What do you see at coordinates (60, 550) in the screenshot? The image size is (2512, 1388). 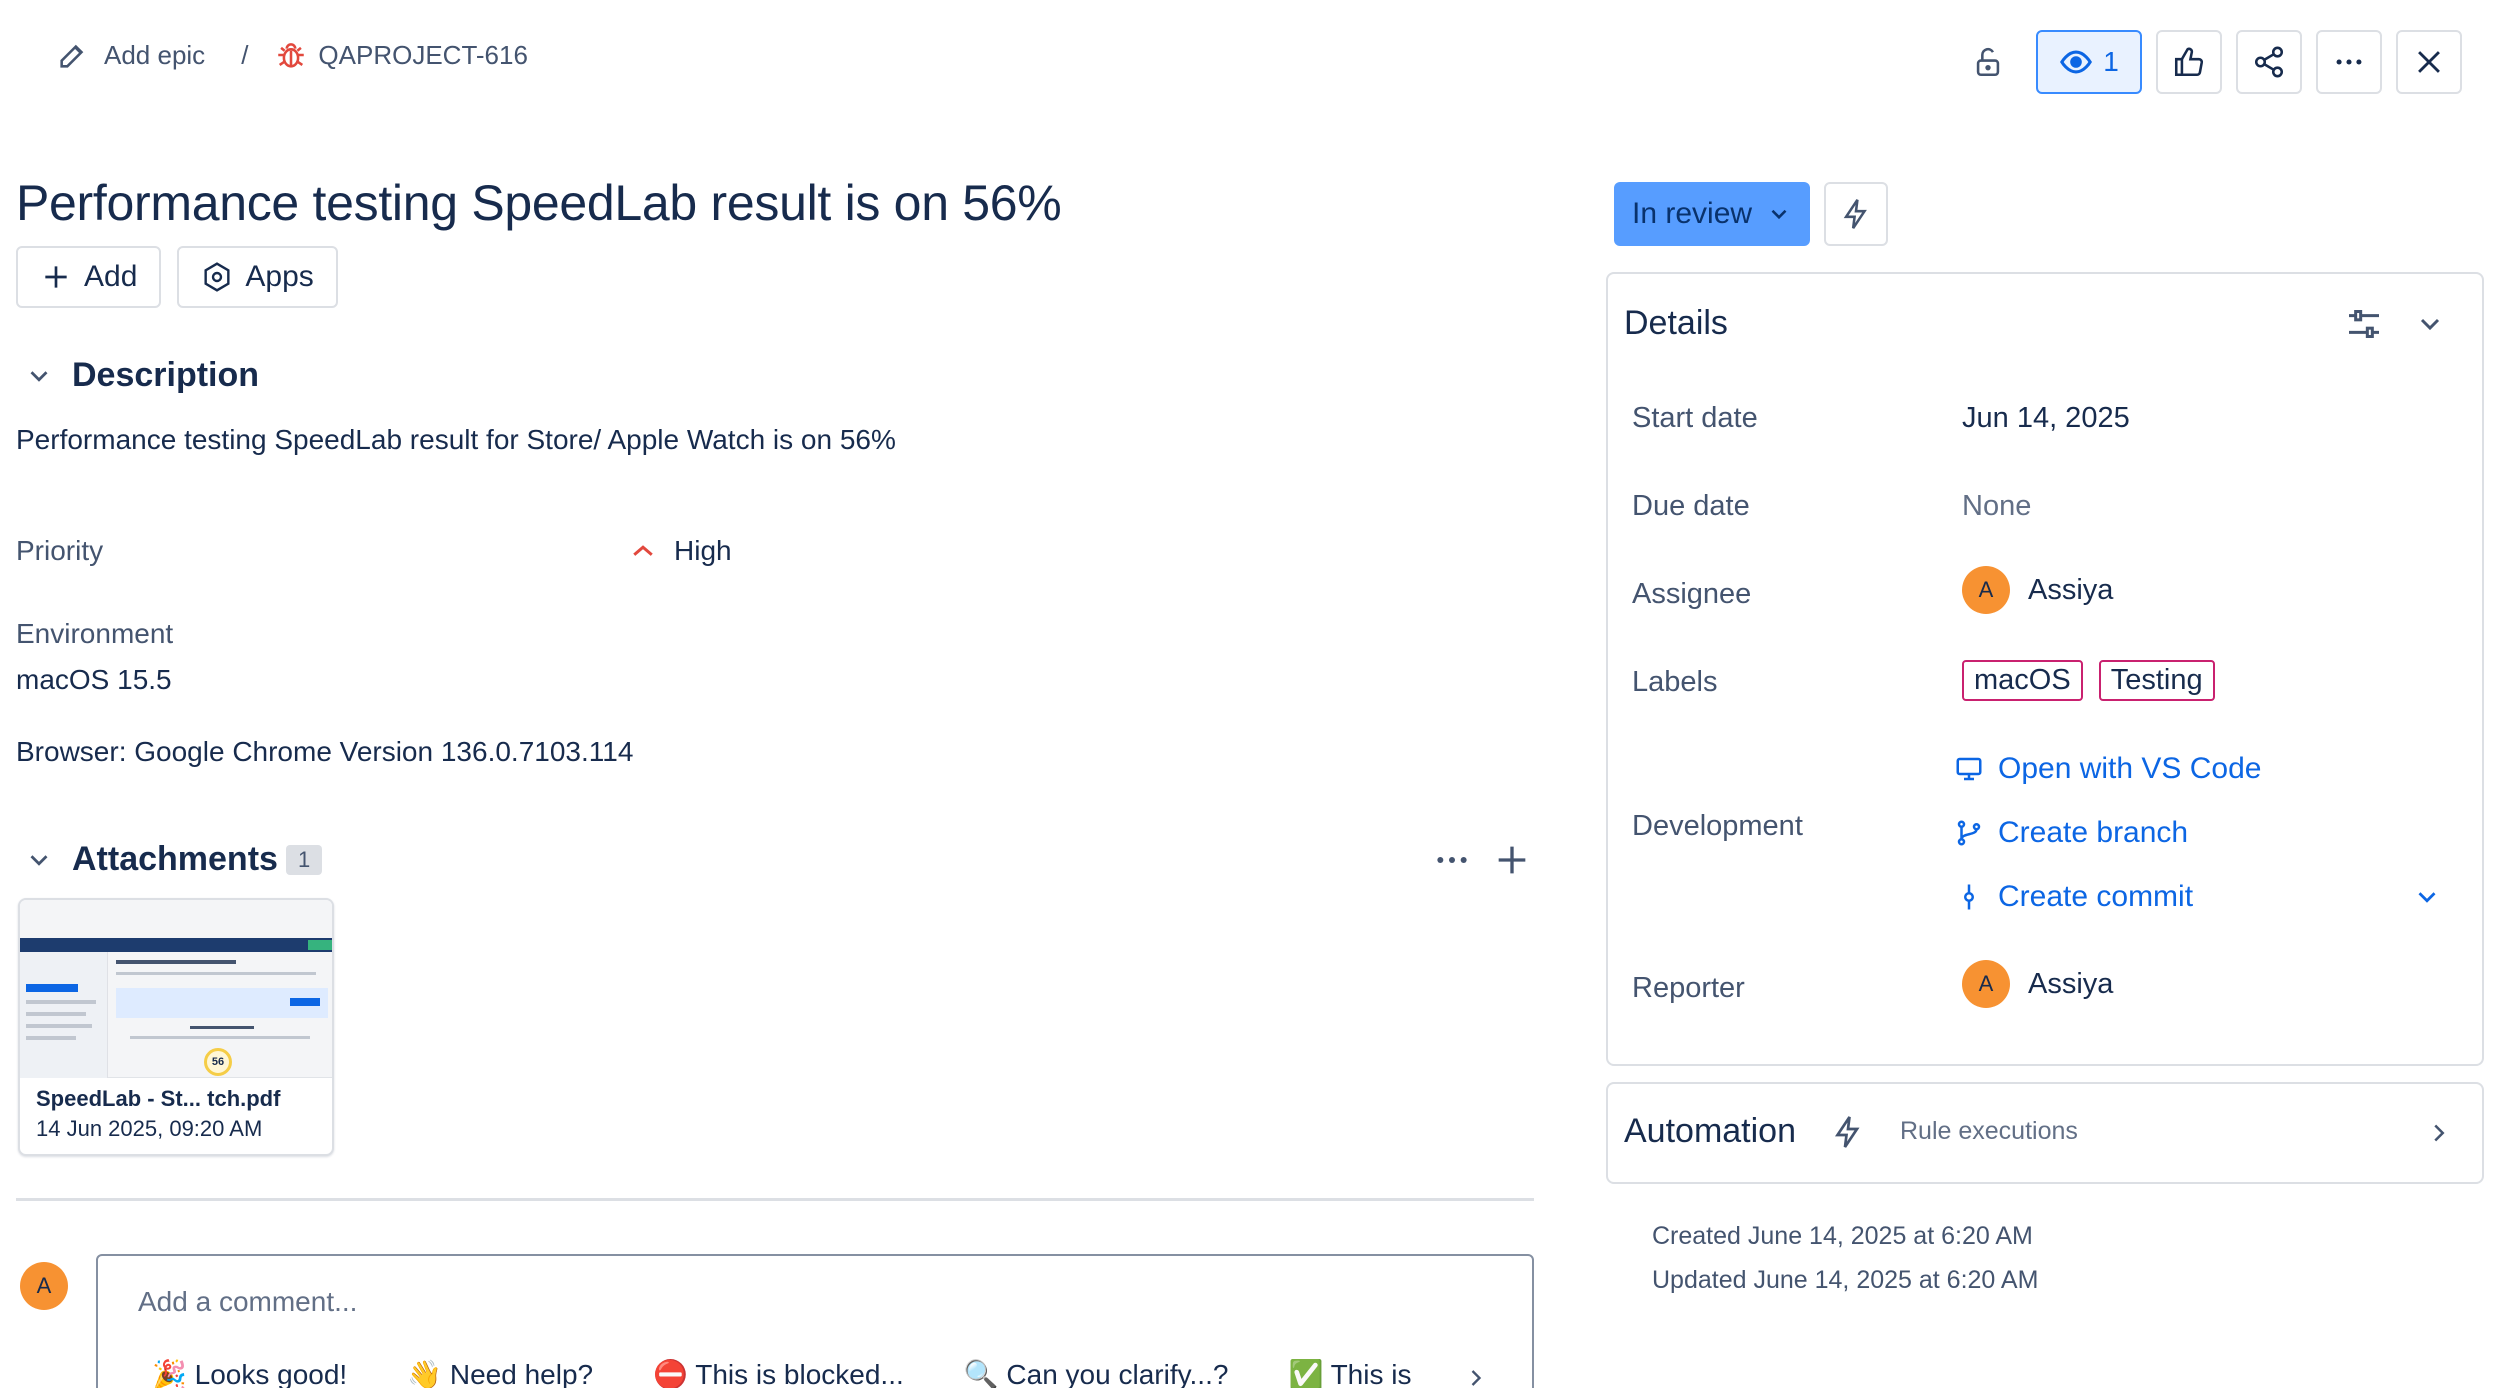 I see `priority-label: Priority` at bounding box center [60, 550].